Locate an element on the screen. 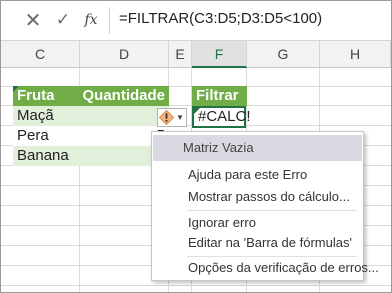  table-cell-qty: 2 is located at coordinates (124, 116).